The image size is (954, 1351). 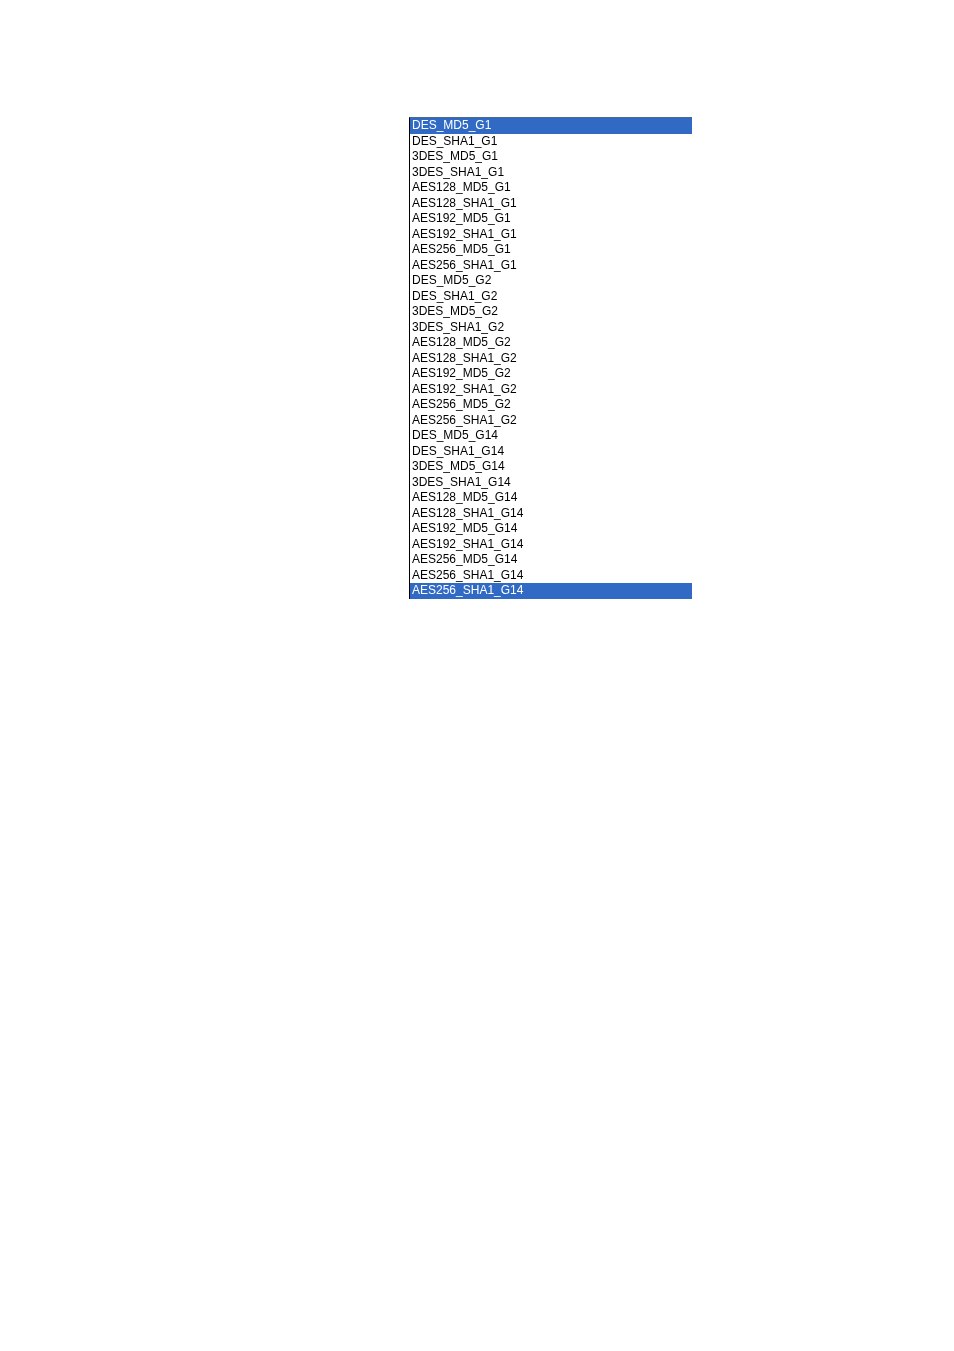 What do you see at coordinates (551, 234) in the screenshot?
I see `list-item: AES192_SHA1_G1` at bounding box center [551, 234].